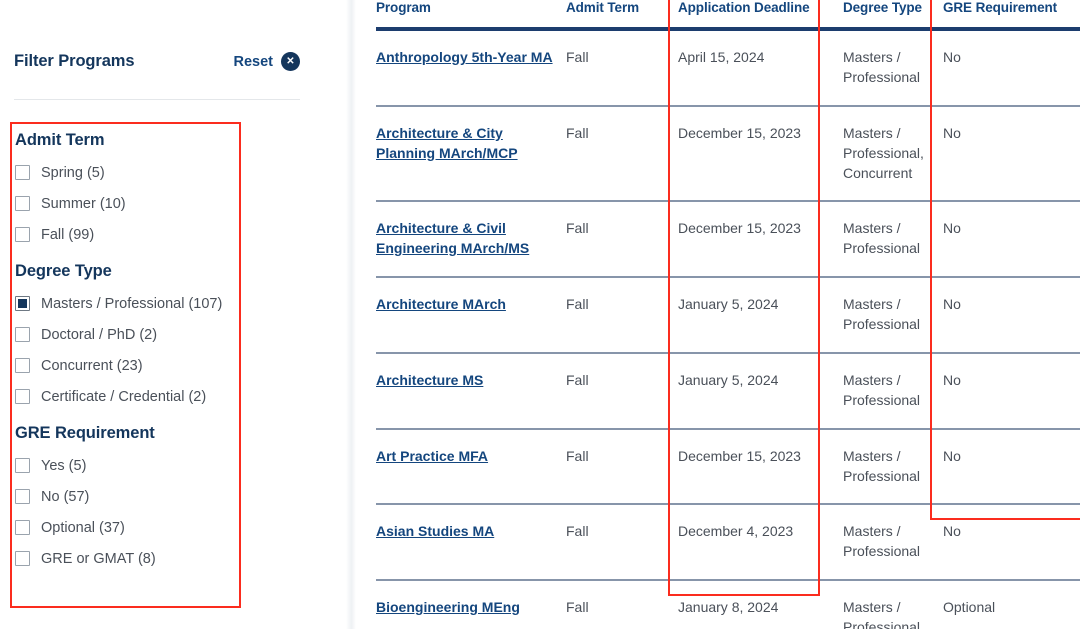  I want to click on column-header-admit-term: Admit Term, so click(622, 15).